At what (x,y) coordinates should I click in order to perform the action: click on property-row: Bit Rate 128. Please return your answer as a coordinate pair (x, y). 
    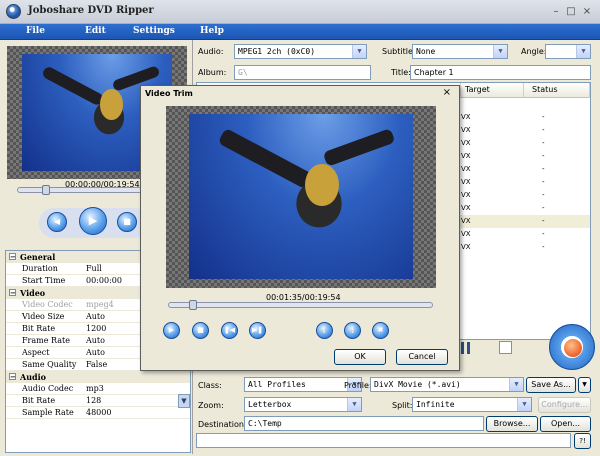
    Looking at the image, I should click on (98, 401).